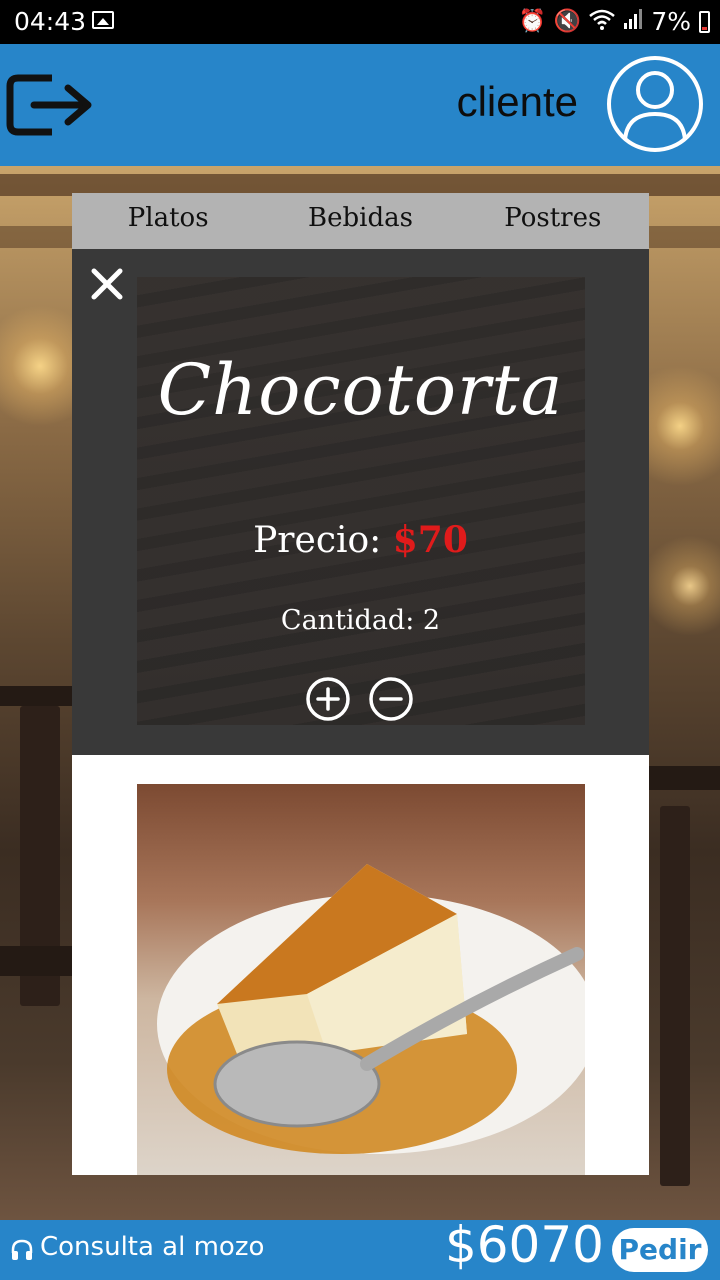 The image size is (720, 1280). I want to click on logout-icon, so click(50, 105).